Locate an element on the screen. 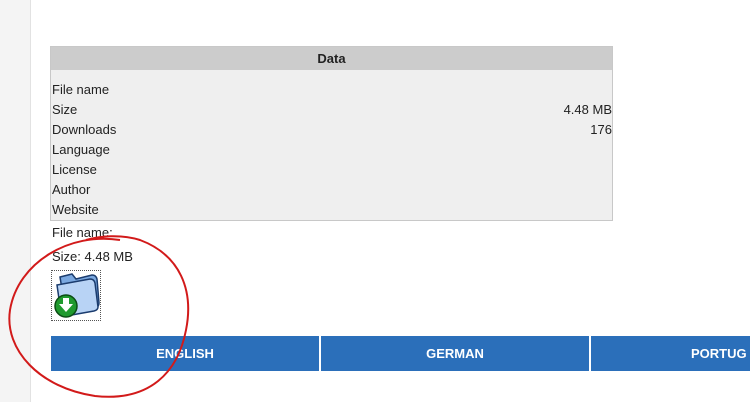 The height and width of the screenshot is (402, 750). data-value: 176 is located at coordinates (601, 129).